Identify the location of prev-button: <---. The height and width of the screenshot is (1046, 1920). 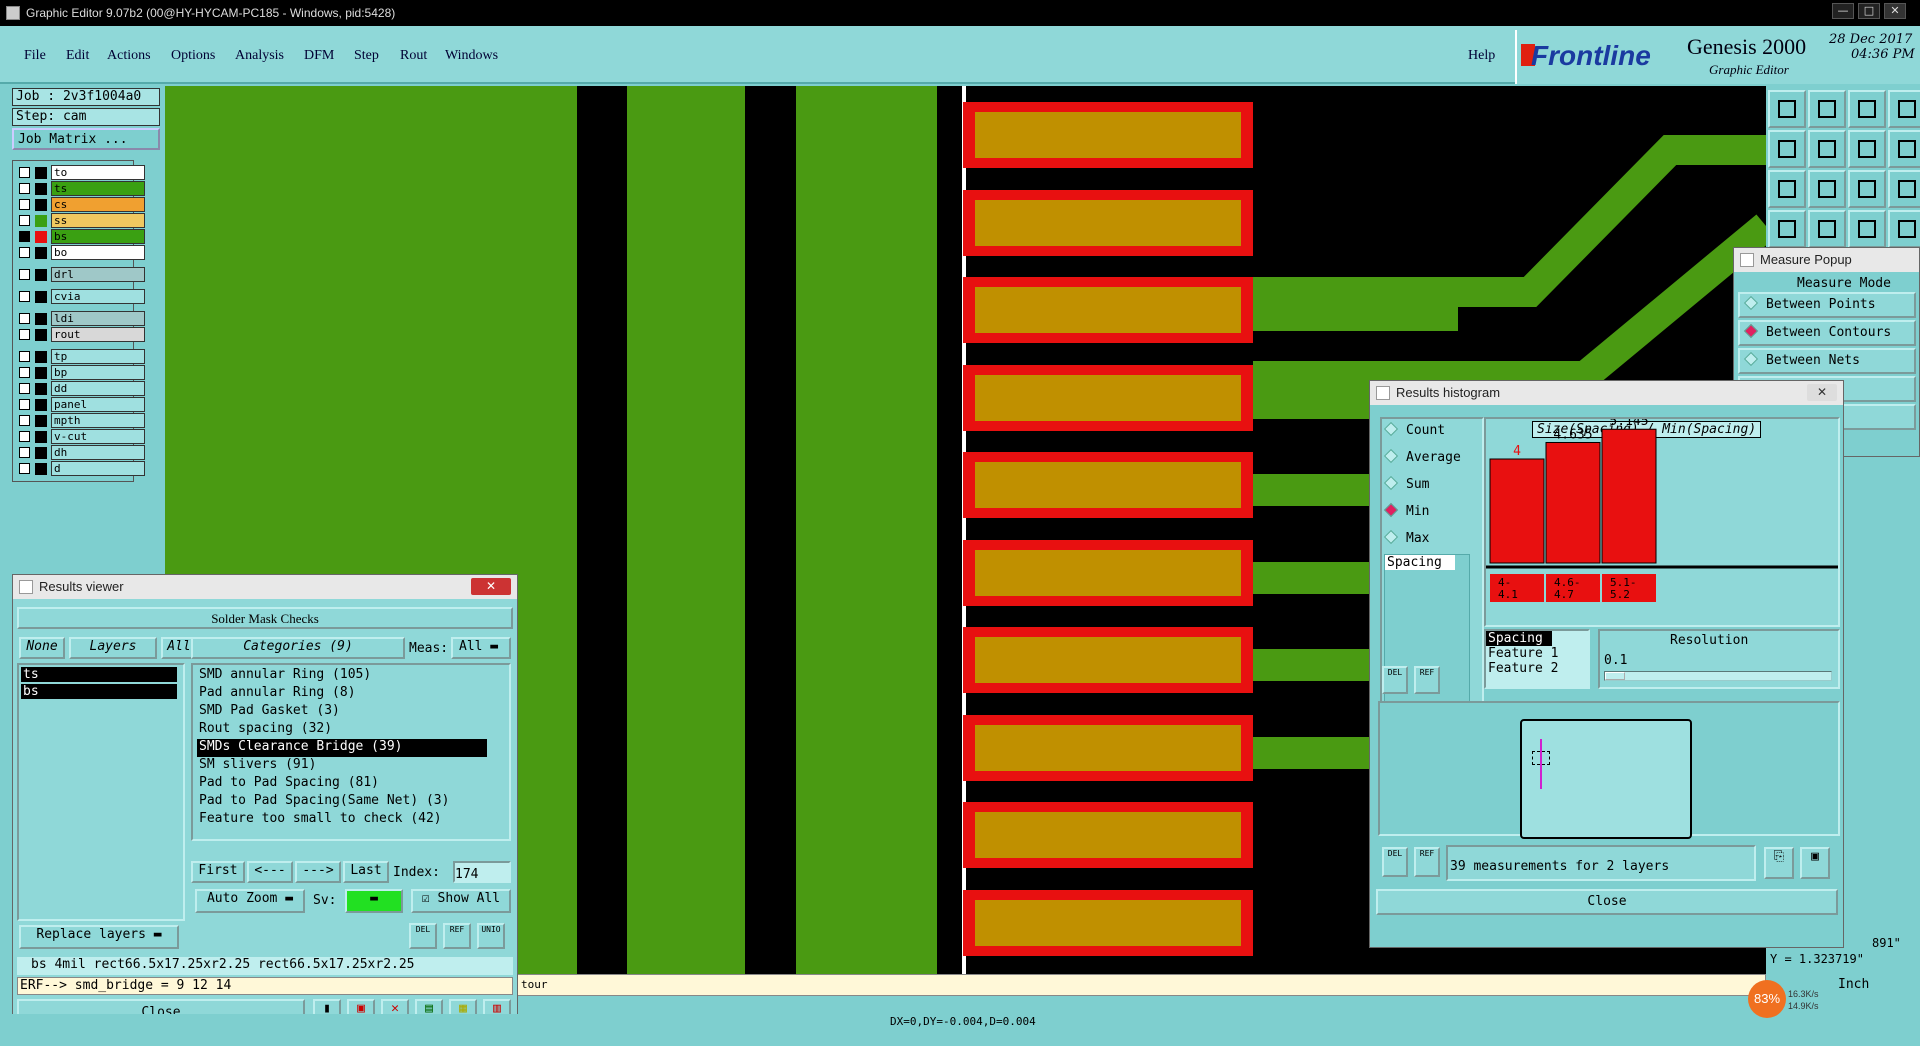
(270, 872).